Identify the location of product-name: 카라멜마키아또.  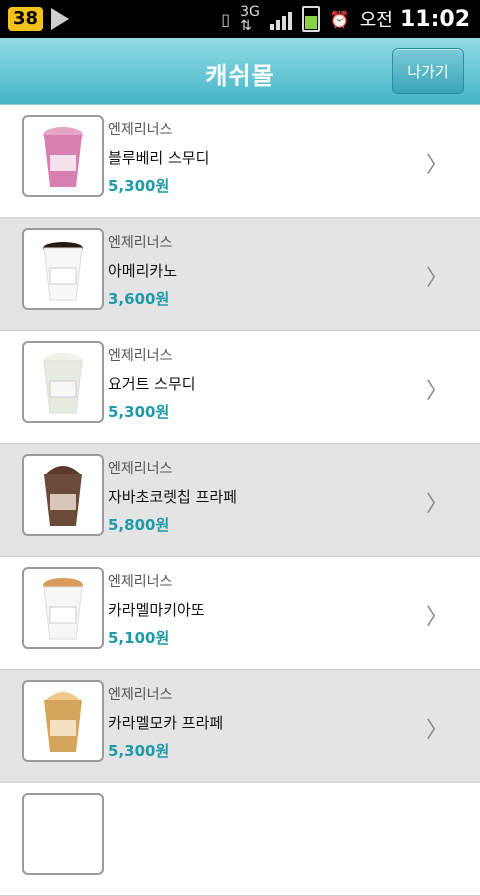
(156, 610).